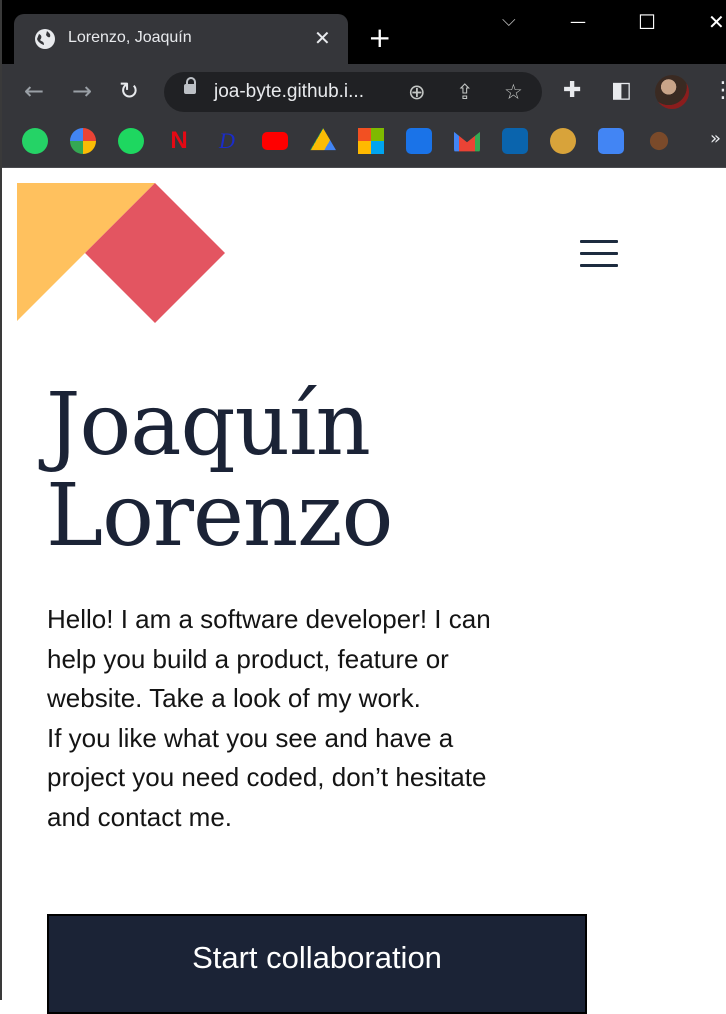  I want to click on lock-icon, so click(190, 85).